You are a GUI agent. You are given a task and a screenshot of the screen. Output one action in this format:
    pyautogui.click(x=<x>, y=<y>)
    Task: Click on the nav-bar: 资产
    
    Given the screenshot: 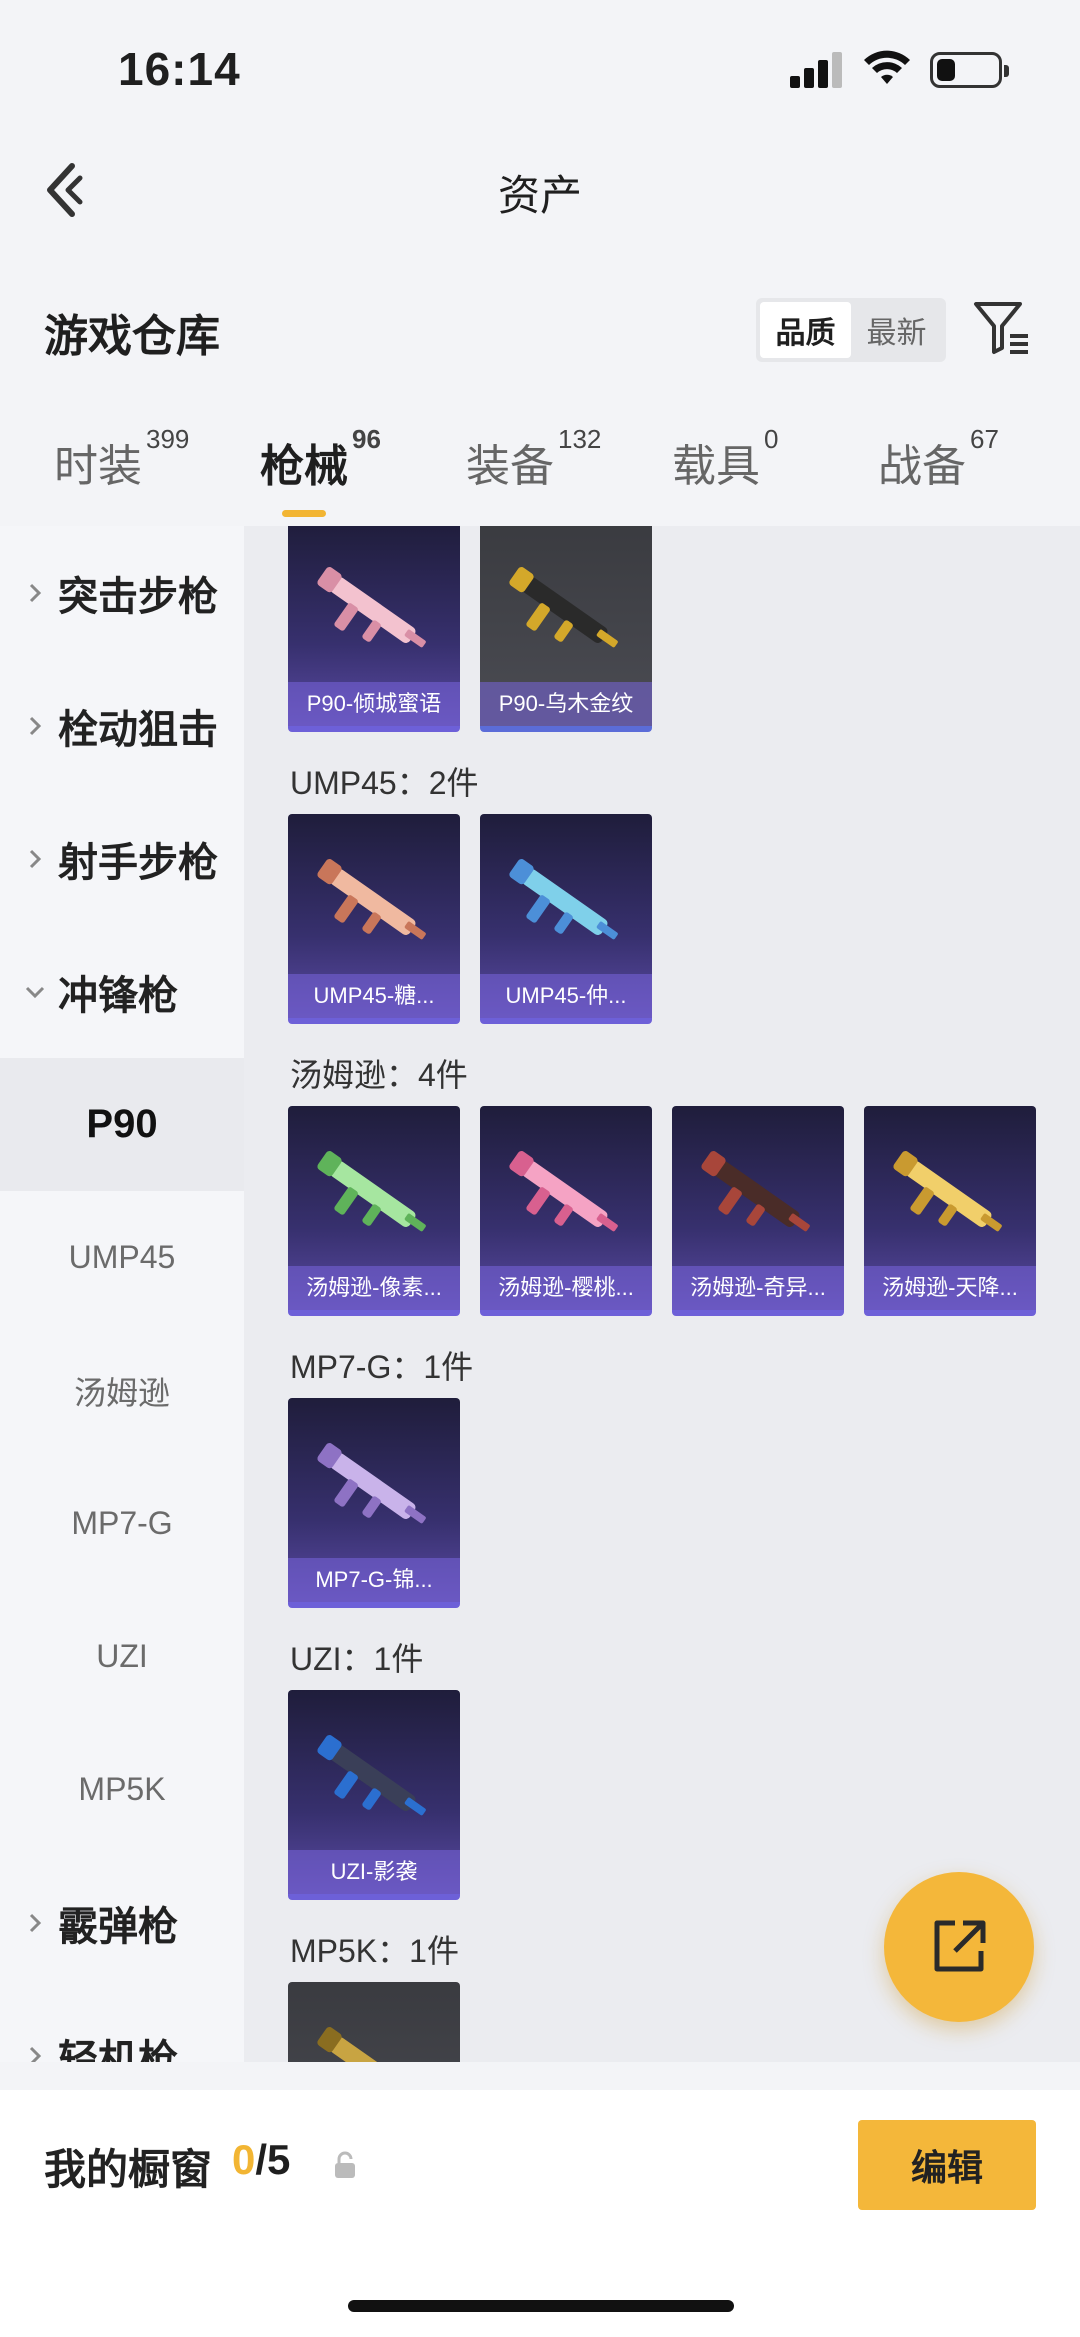 What is the action you would take?
    pyautogui.click(x=540, y=190)
    